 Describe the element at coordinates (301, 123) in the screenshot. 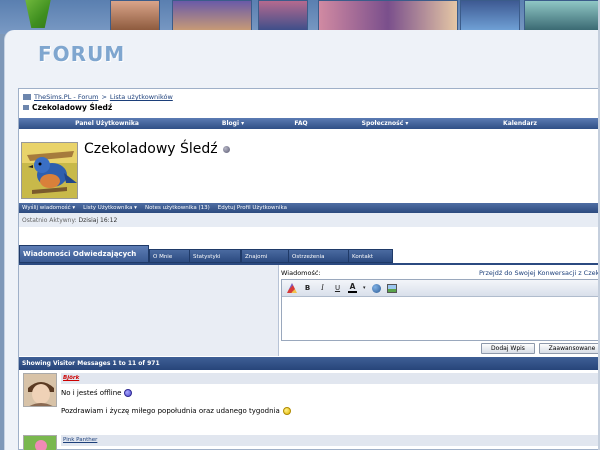

I see `nav-faq: FAQ` at that location.